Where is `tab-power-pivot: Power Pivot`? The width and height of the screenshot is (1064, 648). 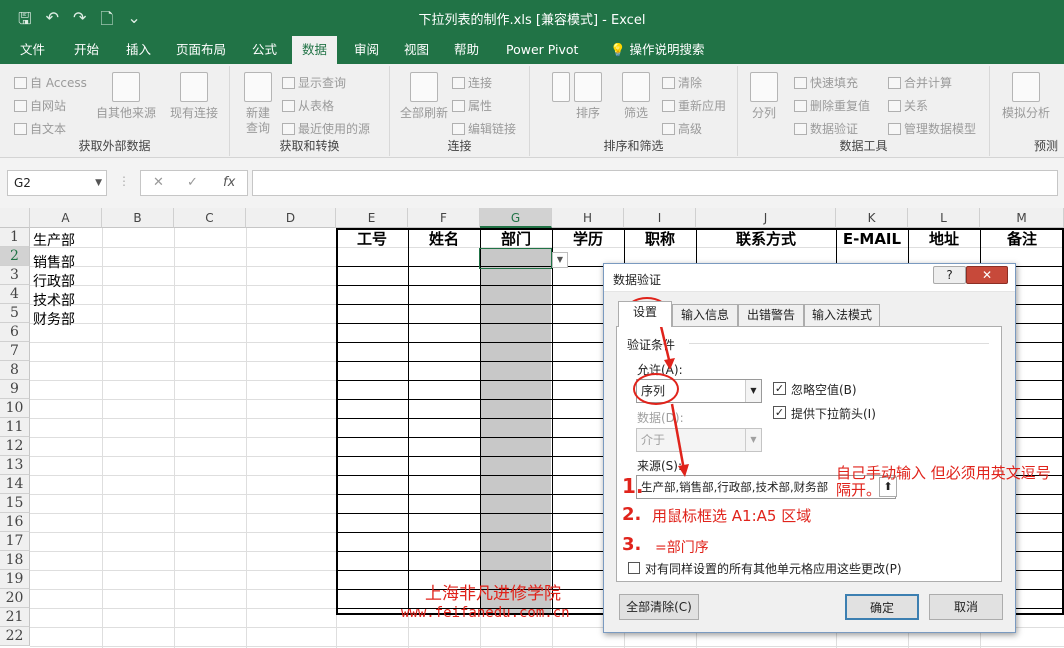
tab-power-pivot: Power Pivot is located at coordinates (542, 50).